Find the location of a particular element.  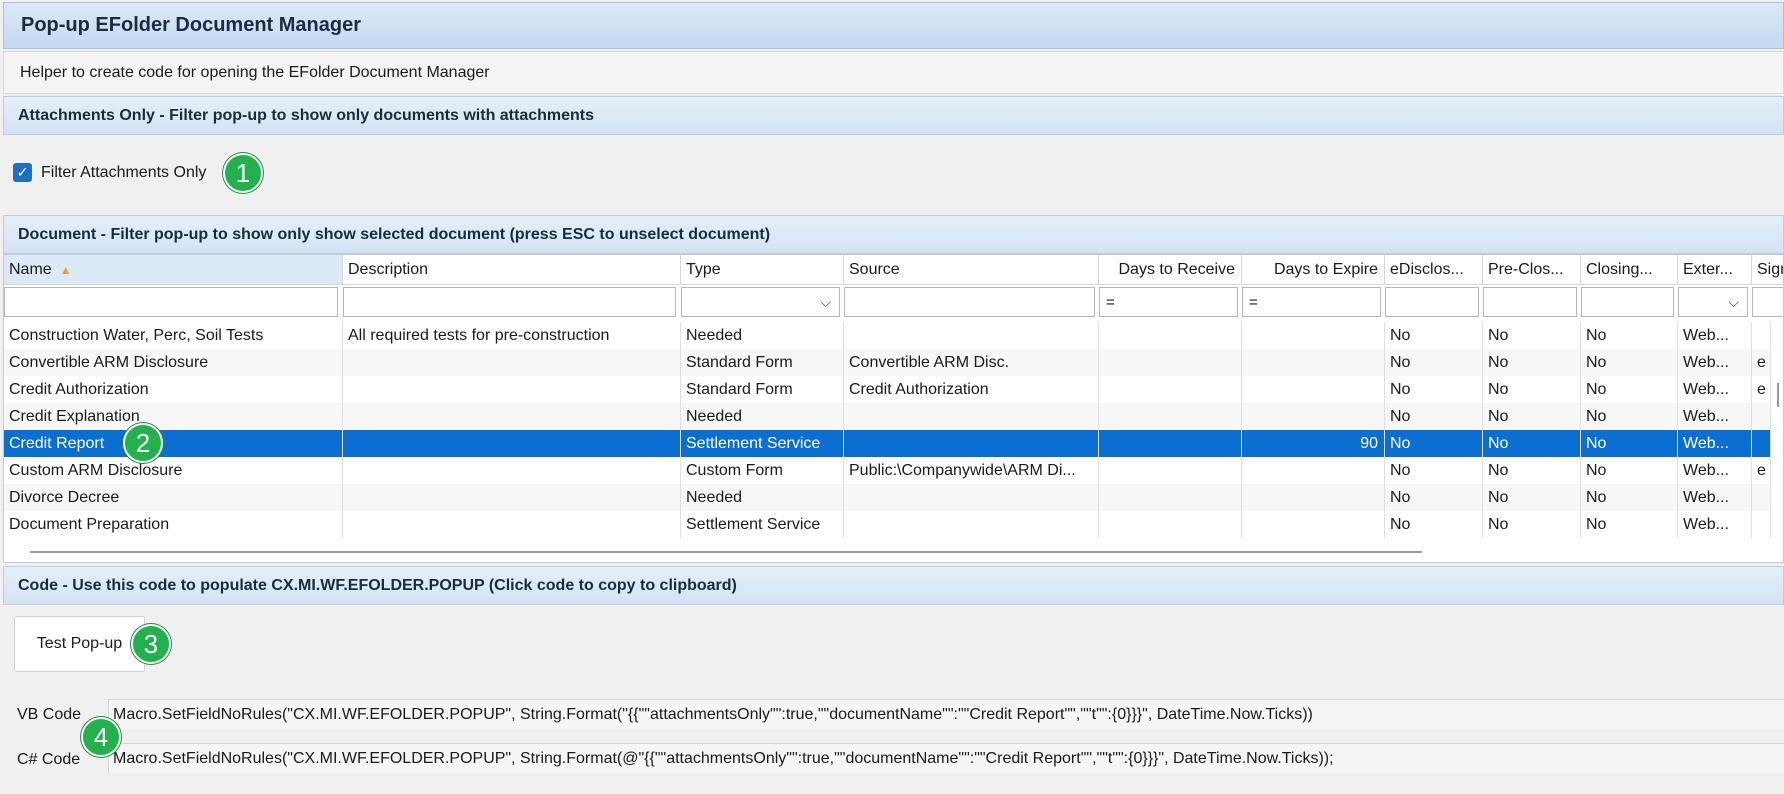

cell-name: Credit Authorization is located at coordinates (173, 389).